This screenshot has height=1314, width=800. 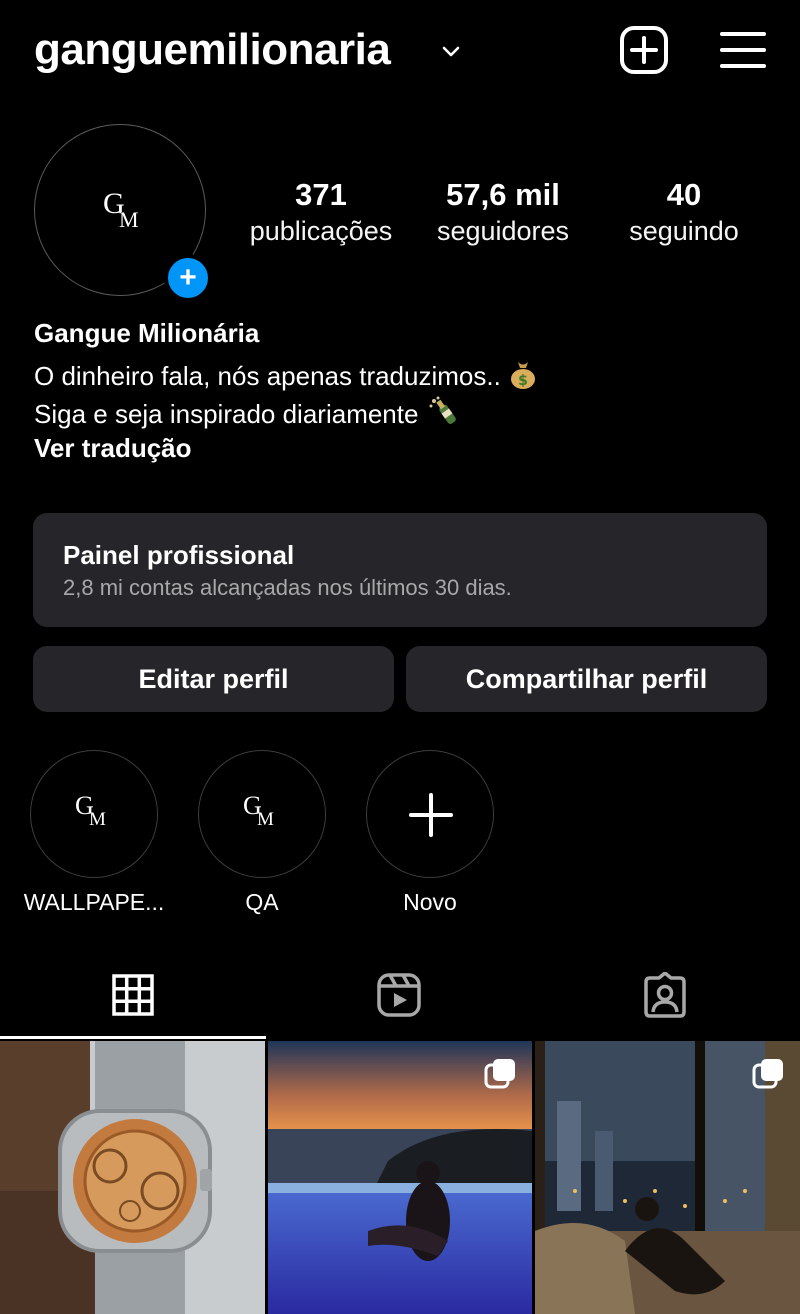 I want to click on bio-text: O dinheiro fala, nós apenas traduzimos.., so click(x=267, y=376).